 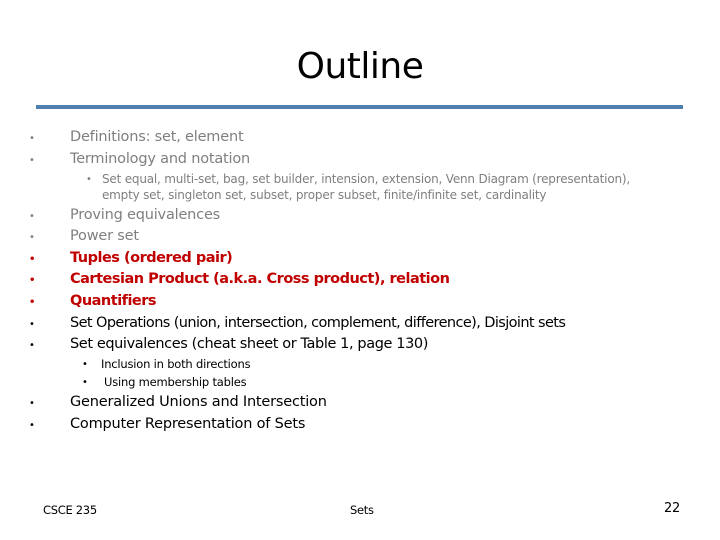 What do you see at coordinates (175, 382) in the screenshot?
I see `outline-subitem-text: Using membership tables` at bounding box center [175, 382].